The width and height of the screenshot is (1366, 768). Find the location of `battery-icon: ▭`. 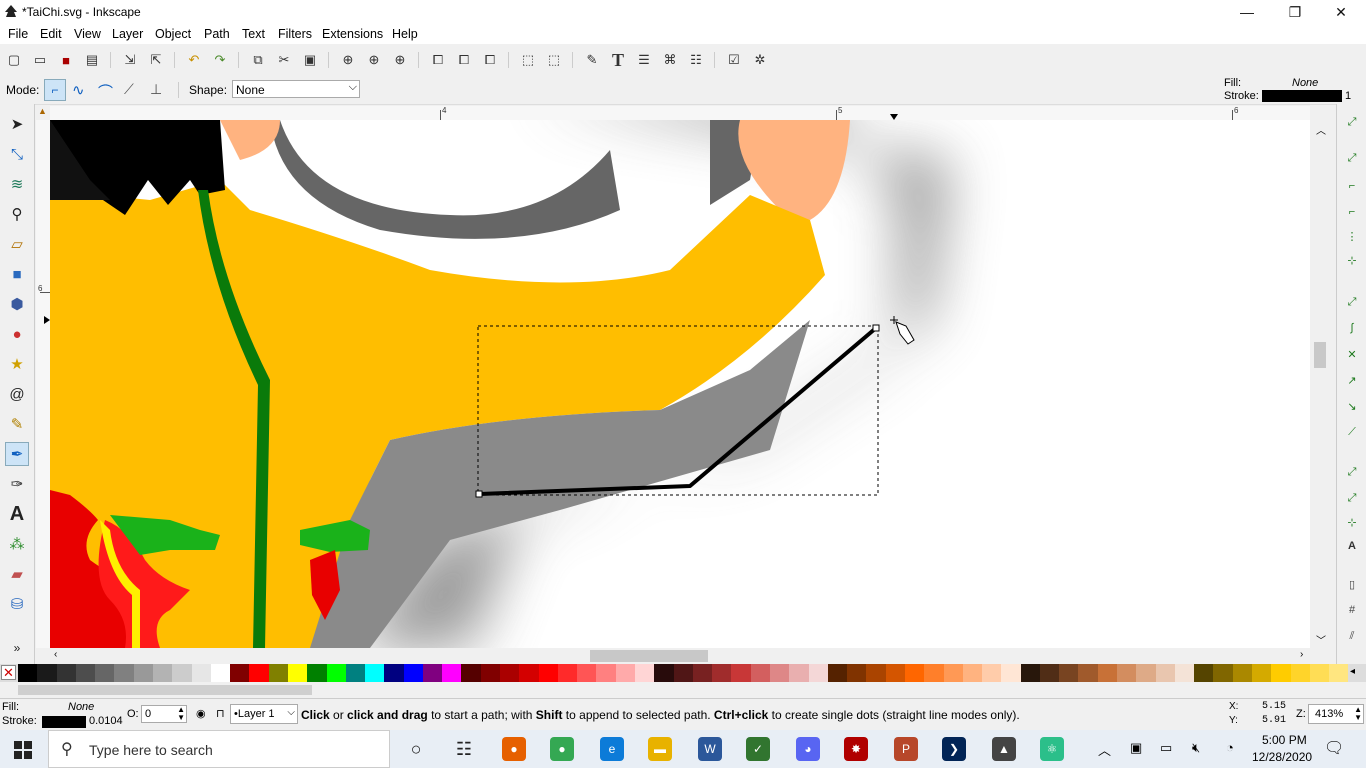

battery-icon: ▭ is located at coordinates (1166, 748).